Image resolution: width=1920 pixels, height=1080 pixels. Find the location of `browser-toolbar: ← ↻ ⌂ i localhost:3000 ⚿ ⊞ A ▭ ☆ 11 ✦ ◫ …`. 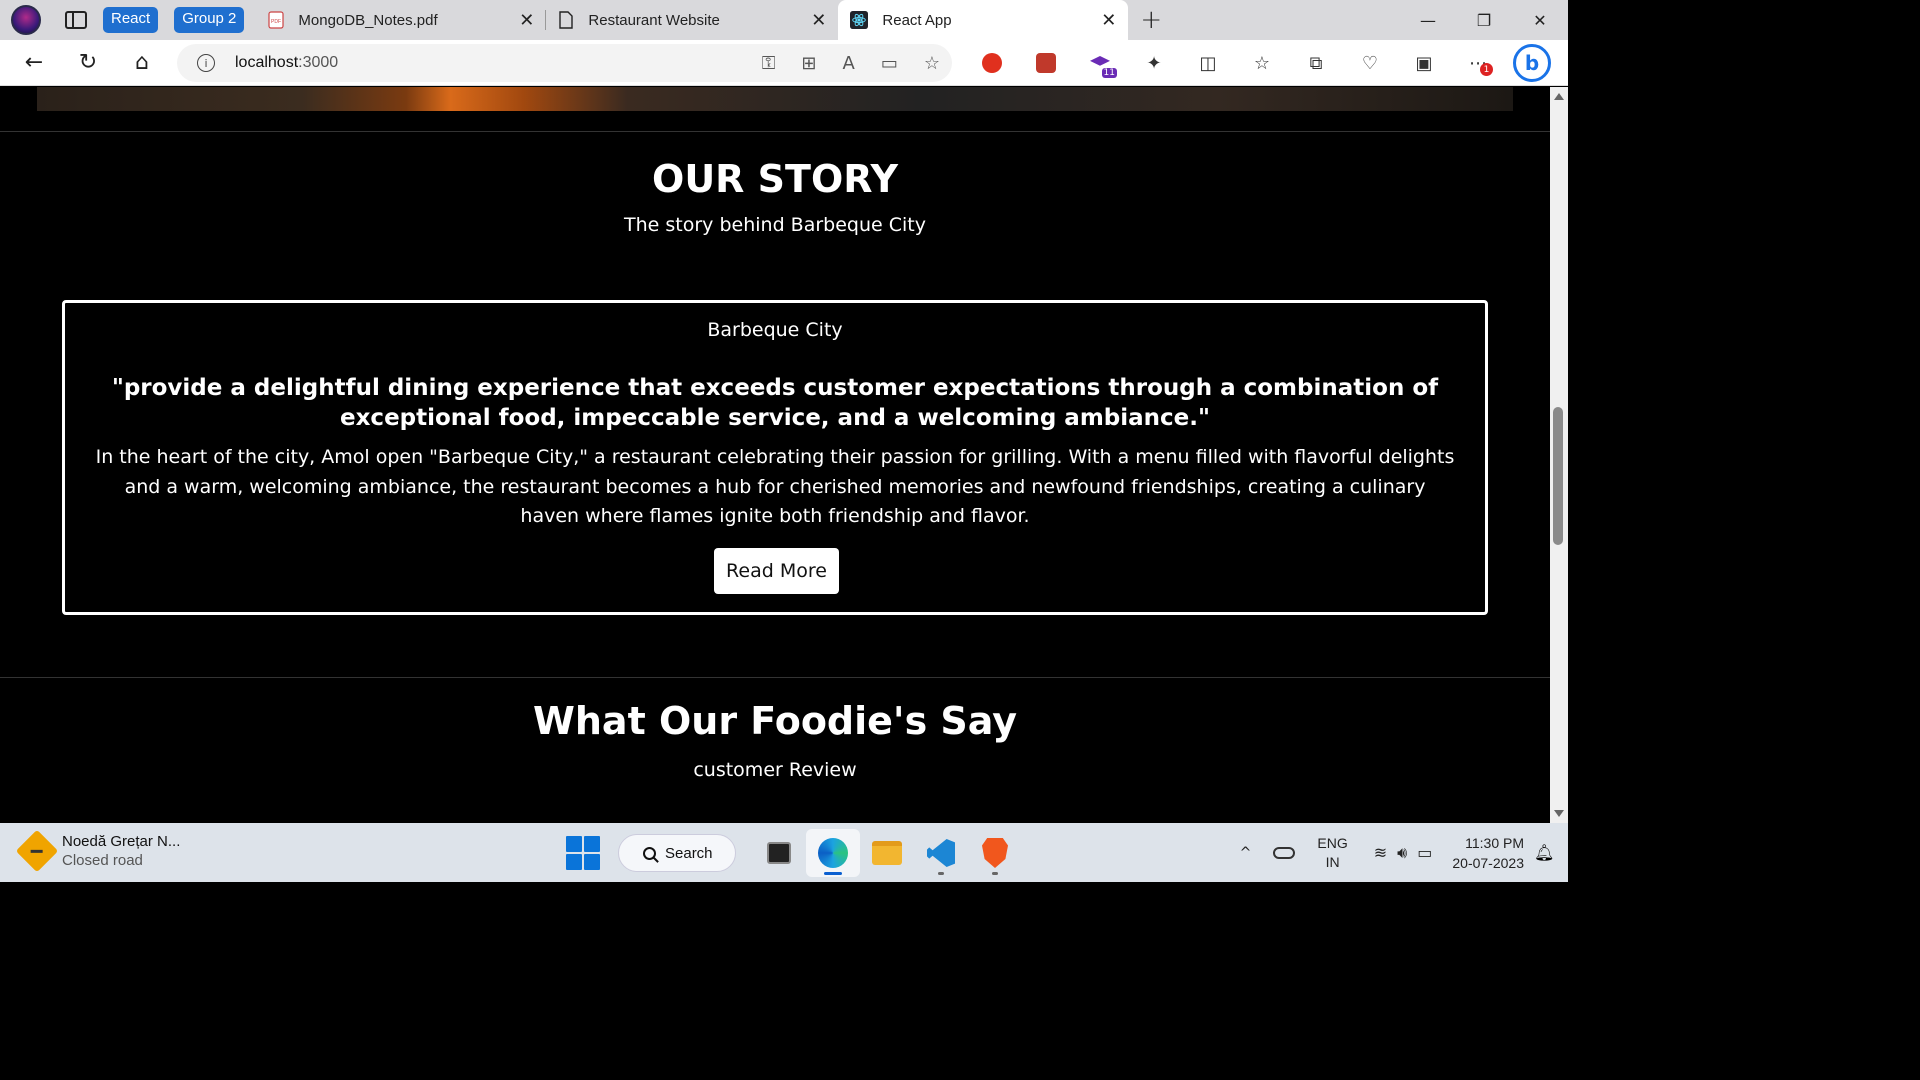

browser-toolbar: ← ↻ ⌂ i localhost:3000 ⚿ ⊞ A ▭ ☆ 11 ✦ ◫ … is located at coordinates (784, 63).